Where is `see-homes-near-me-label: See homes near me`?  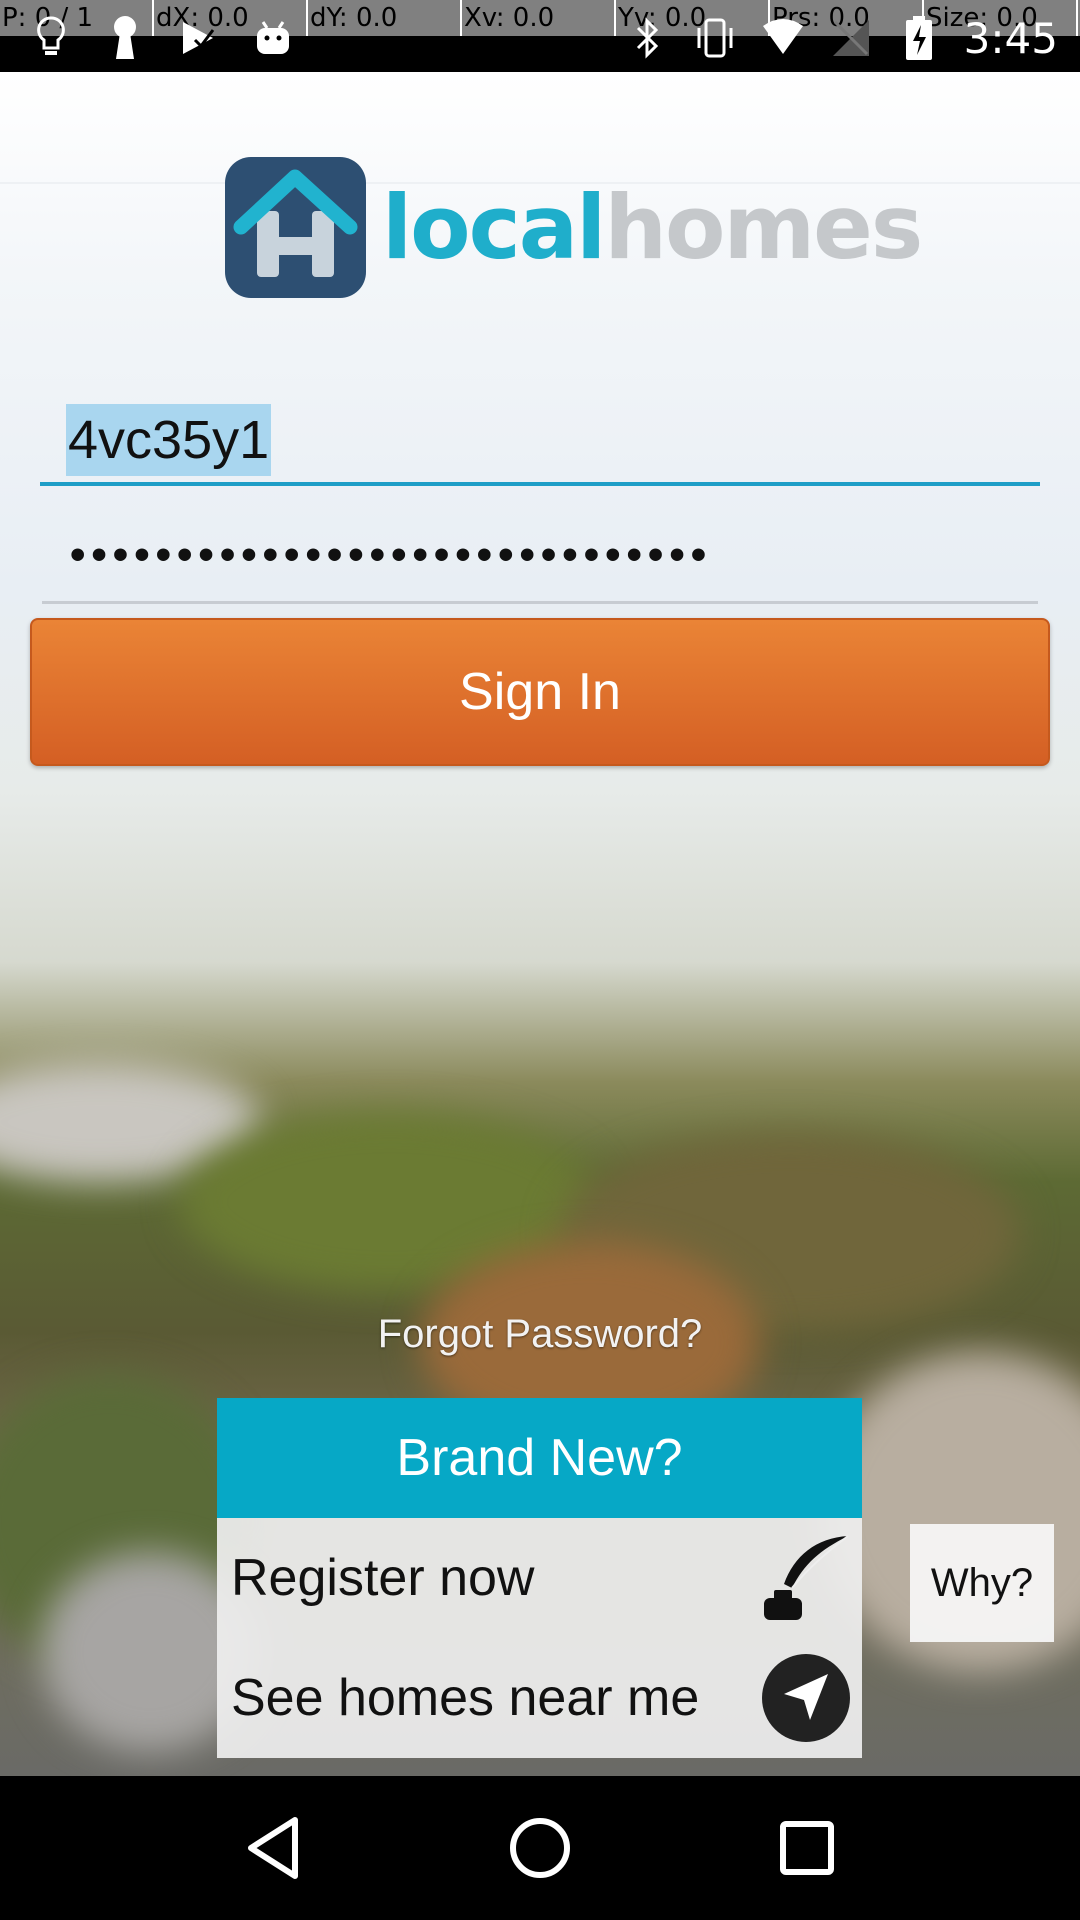
see-homes-near-me-label: See homes near me is located at coordinates (465, 1698).